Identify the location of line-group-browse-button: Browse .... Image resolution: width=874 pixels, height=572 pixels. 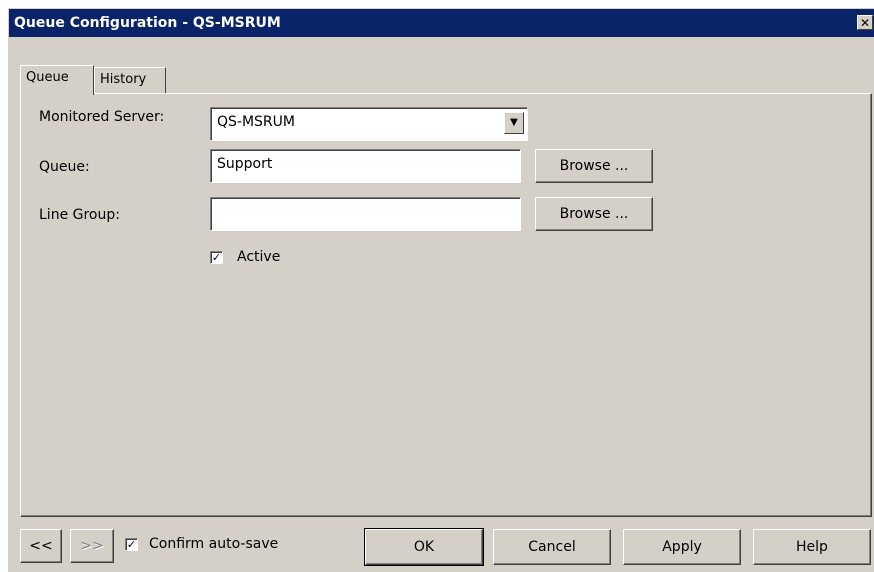
(594, 214).